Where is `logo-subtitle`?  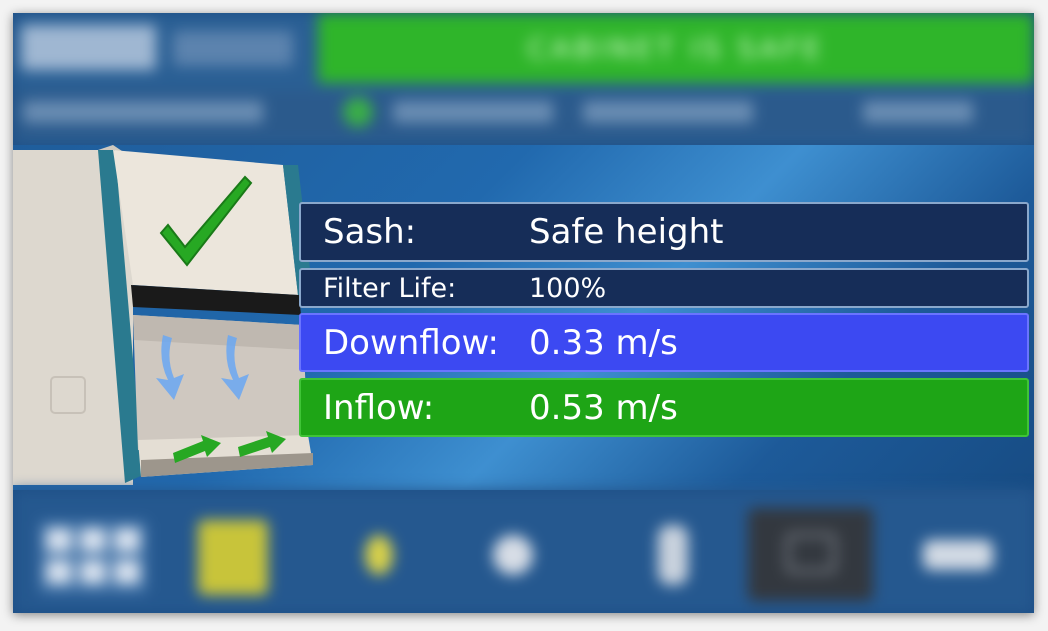 logo-subtitle is located at coordinates (233, 48).